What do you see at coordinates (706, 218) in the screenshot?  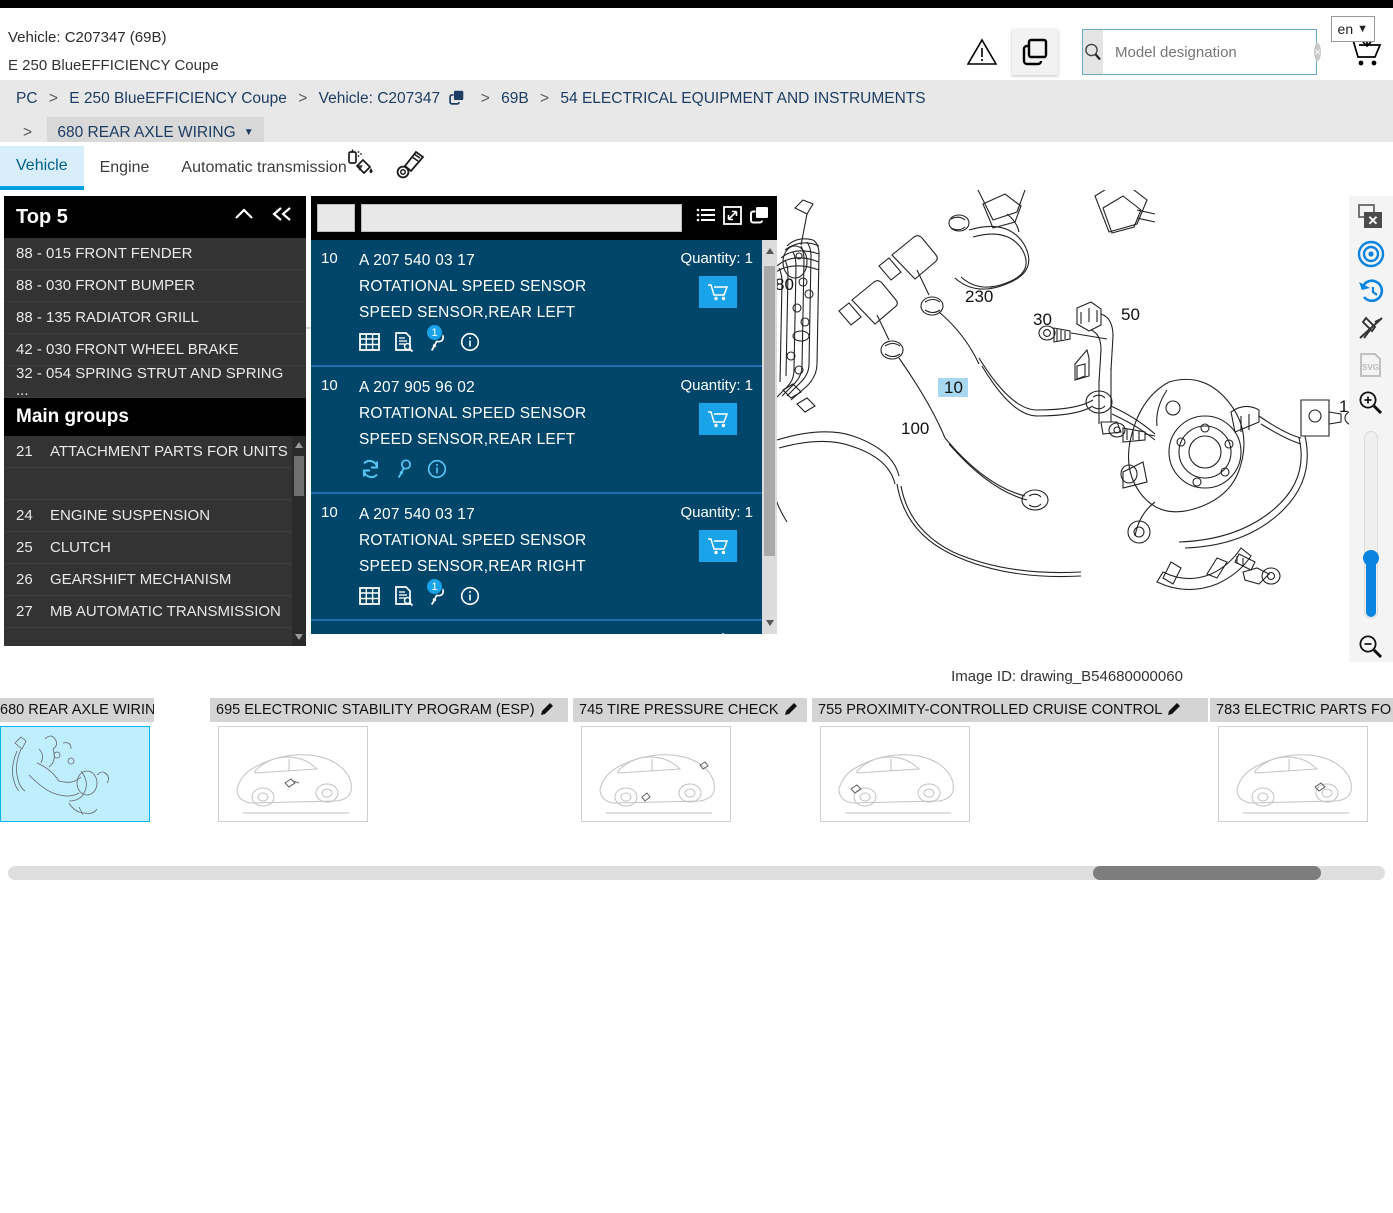 I see `list-view-icon` at bounding box center [706, 218].